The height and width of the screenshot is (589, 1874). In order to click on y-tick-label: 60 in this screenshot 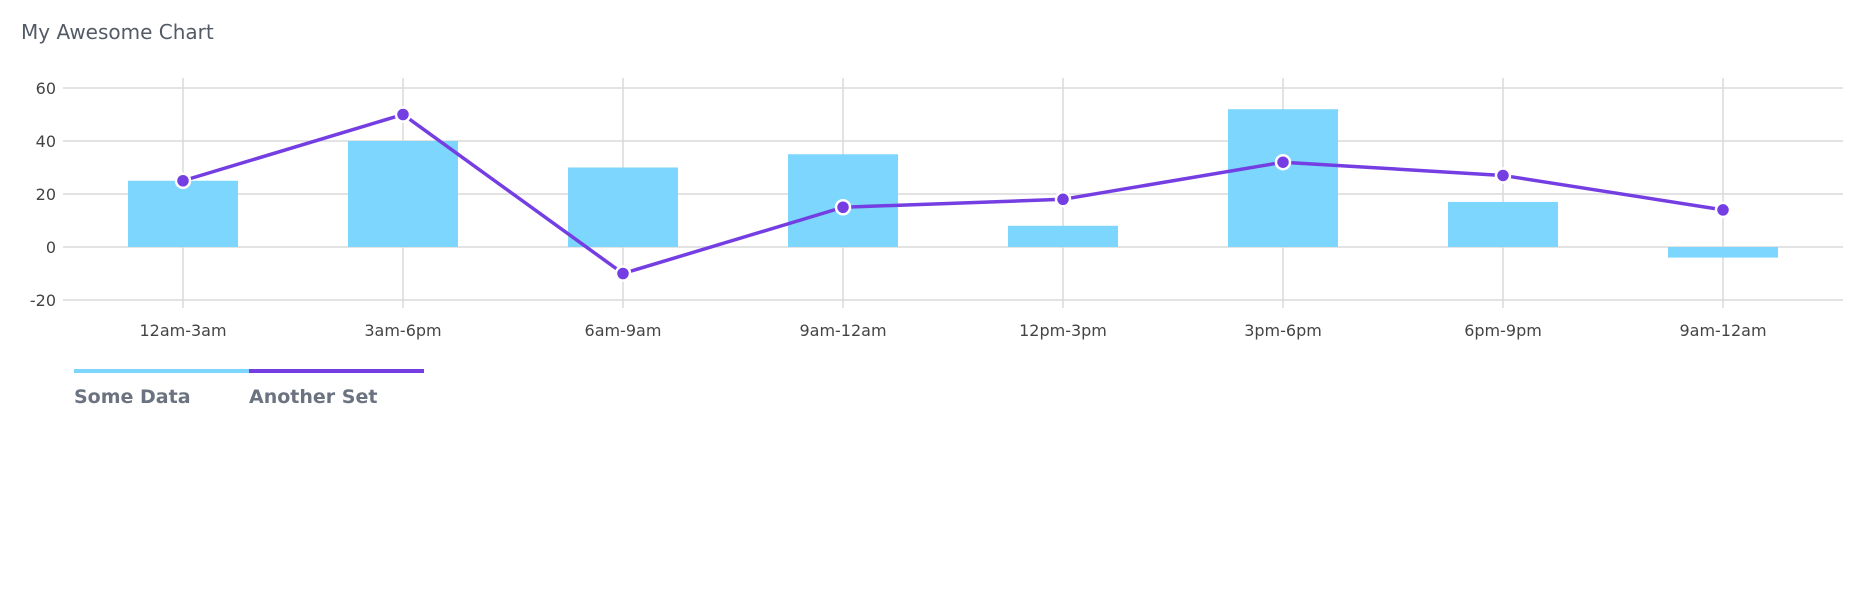, I will do `click(46, 88)`.